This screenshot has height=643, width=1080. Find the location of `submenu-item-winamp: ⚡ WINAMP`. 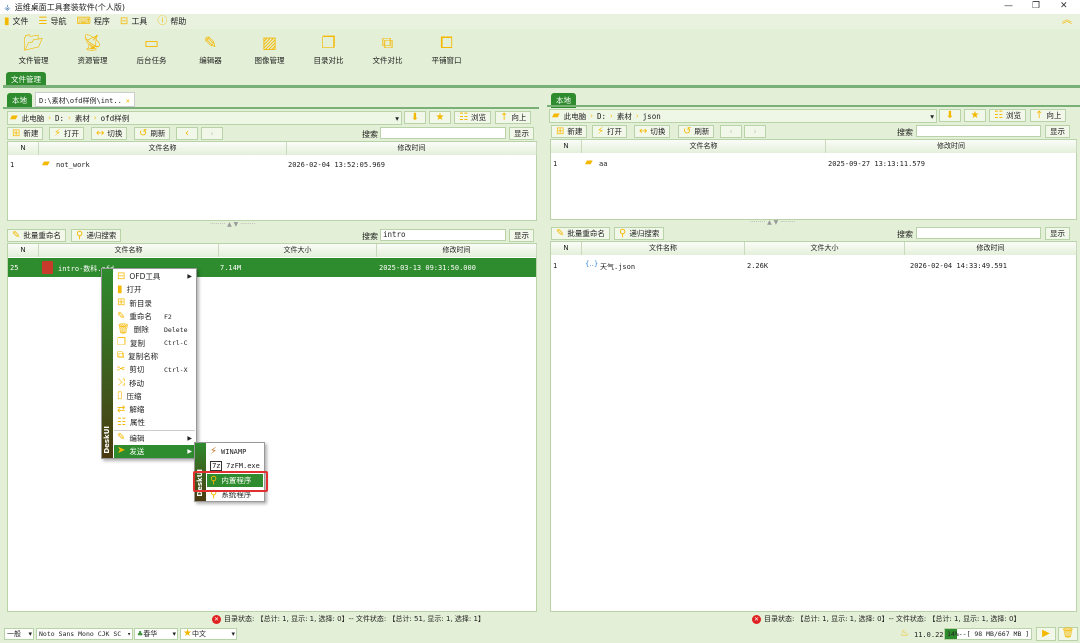

submenu-item-winamp: ⚡ WINAMP is located at coordinates (235, 451).